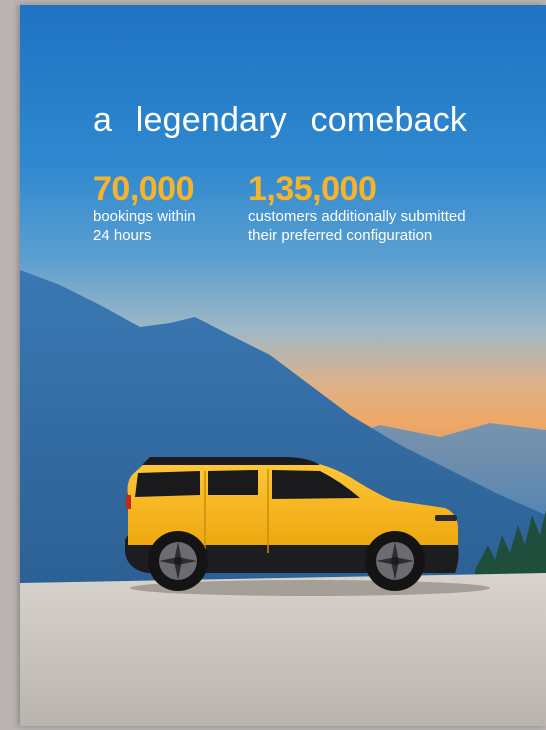 This screenshot has height=730, width=546. Describe the element at coordinates (312, 189) in the screenshot. I see `stat-value: 1,35,000` at that location.